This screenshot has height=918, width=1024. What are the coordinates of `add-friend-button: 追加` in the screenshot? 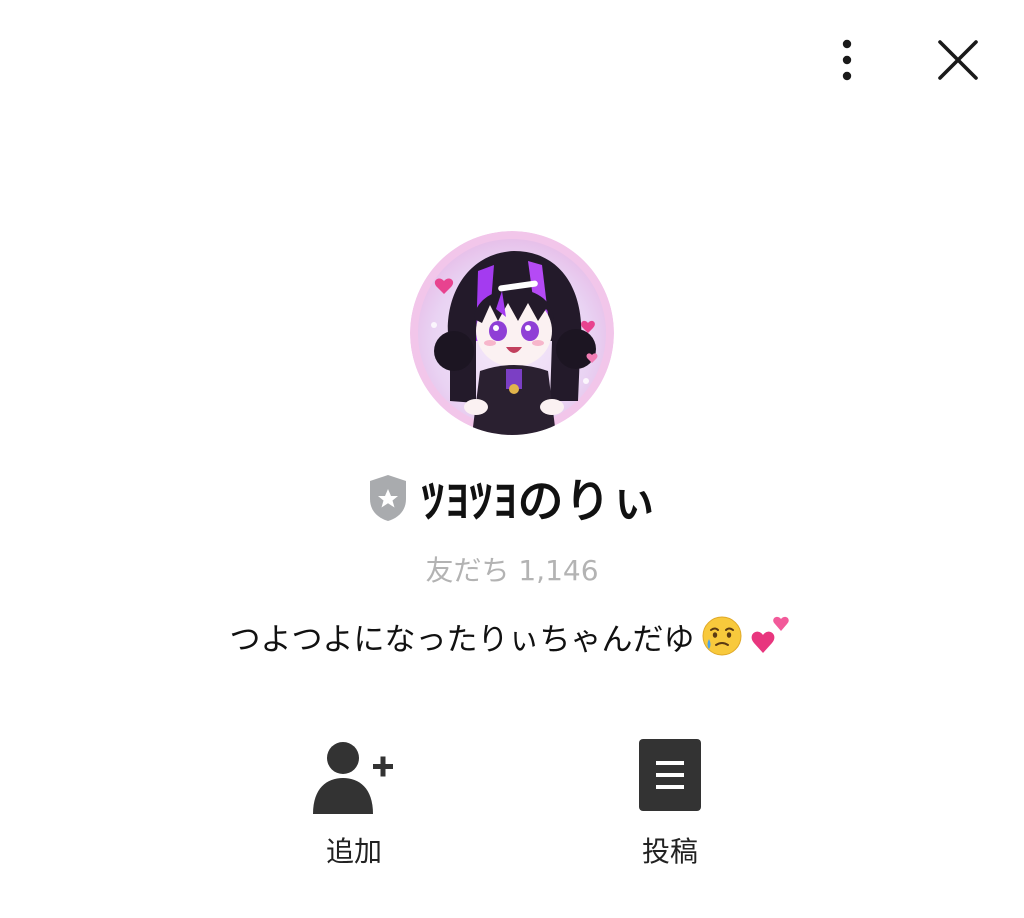 It's located at (354, 808).